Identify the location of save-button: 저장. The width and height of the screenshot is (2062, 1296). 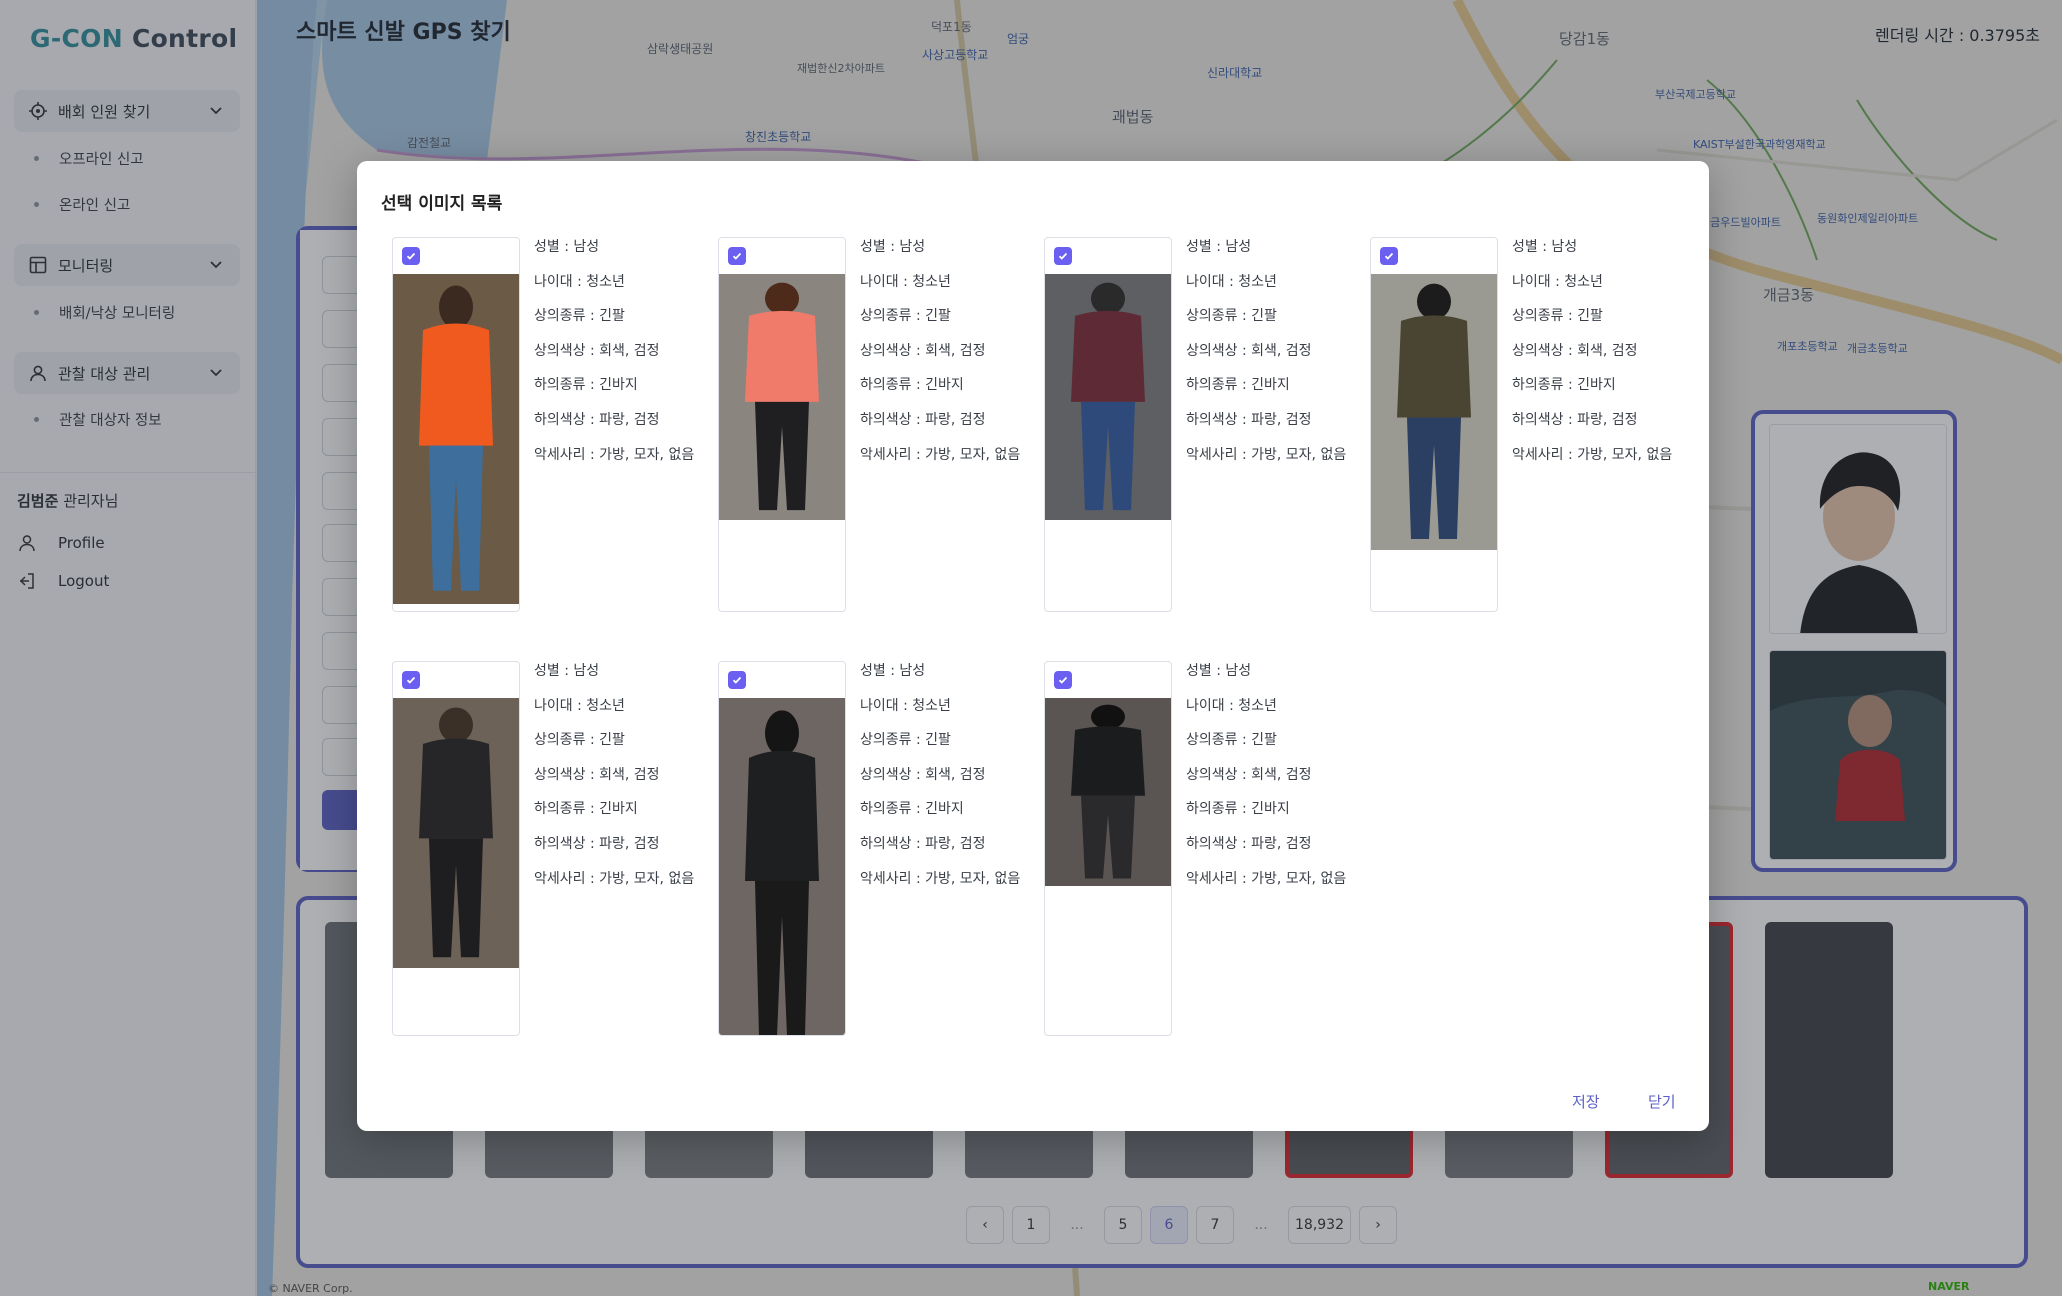
(1586, 1101).